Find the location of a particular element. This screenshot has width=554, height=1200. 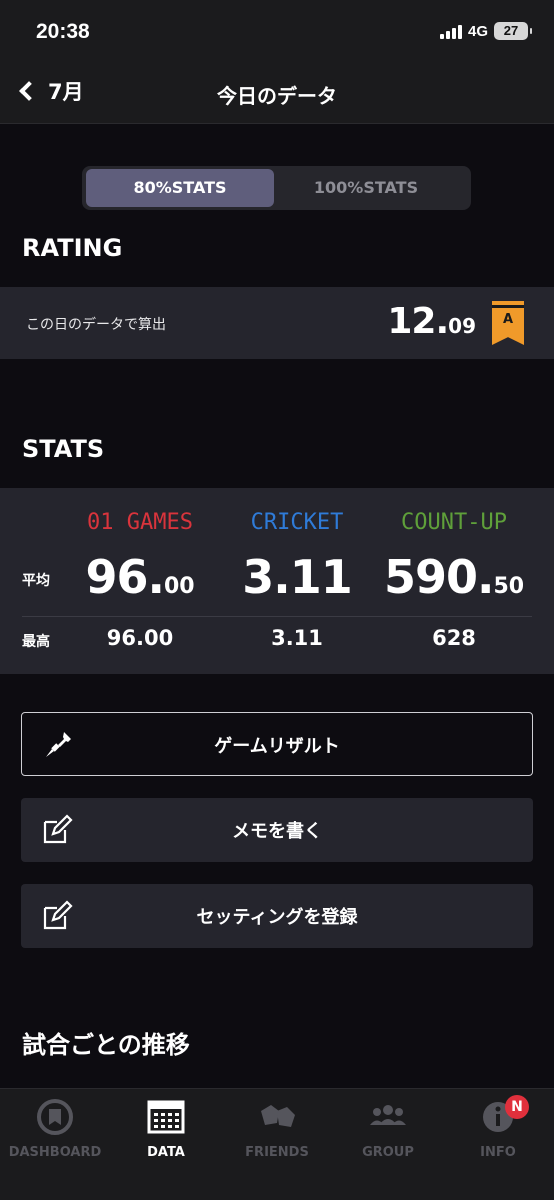

status-bar: 20:38 4G 27 is located at coordinates (277, 31).